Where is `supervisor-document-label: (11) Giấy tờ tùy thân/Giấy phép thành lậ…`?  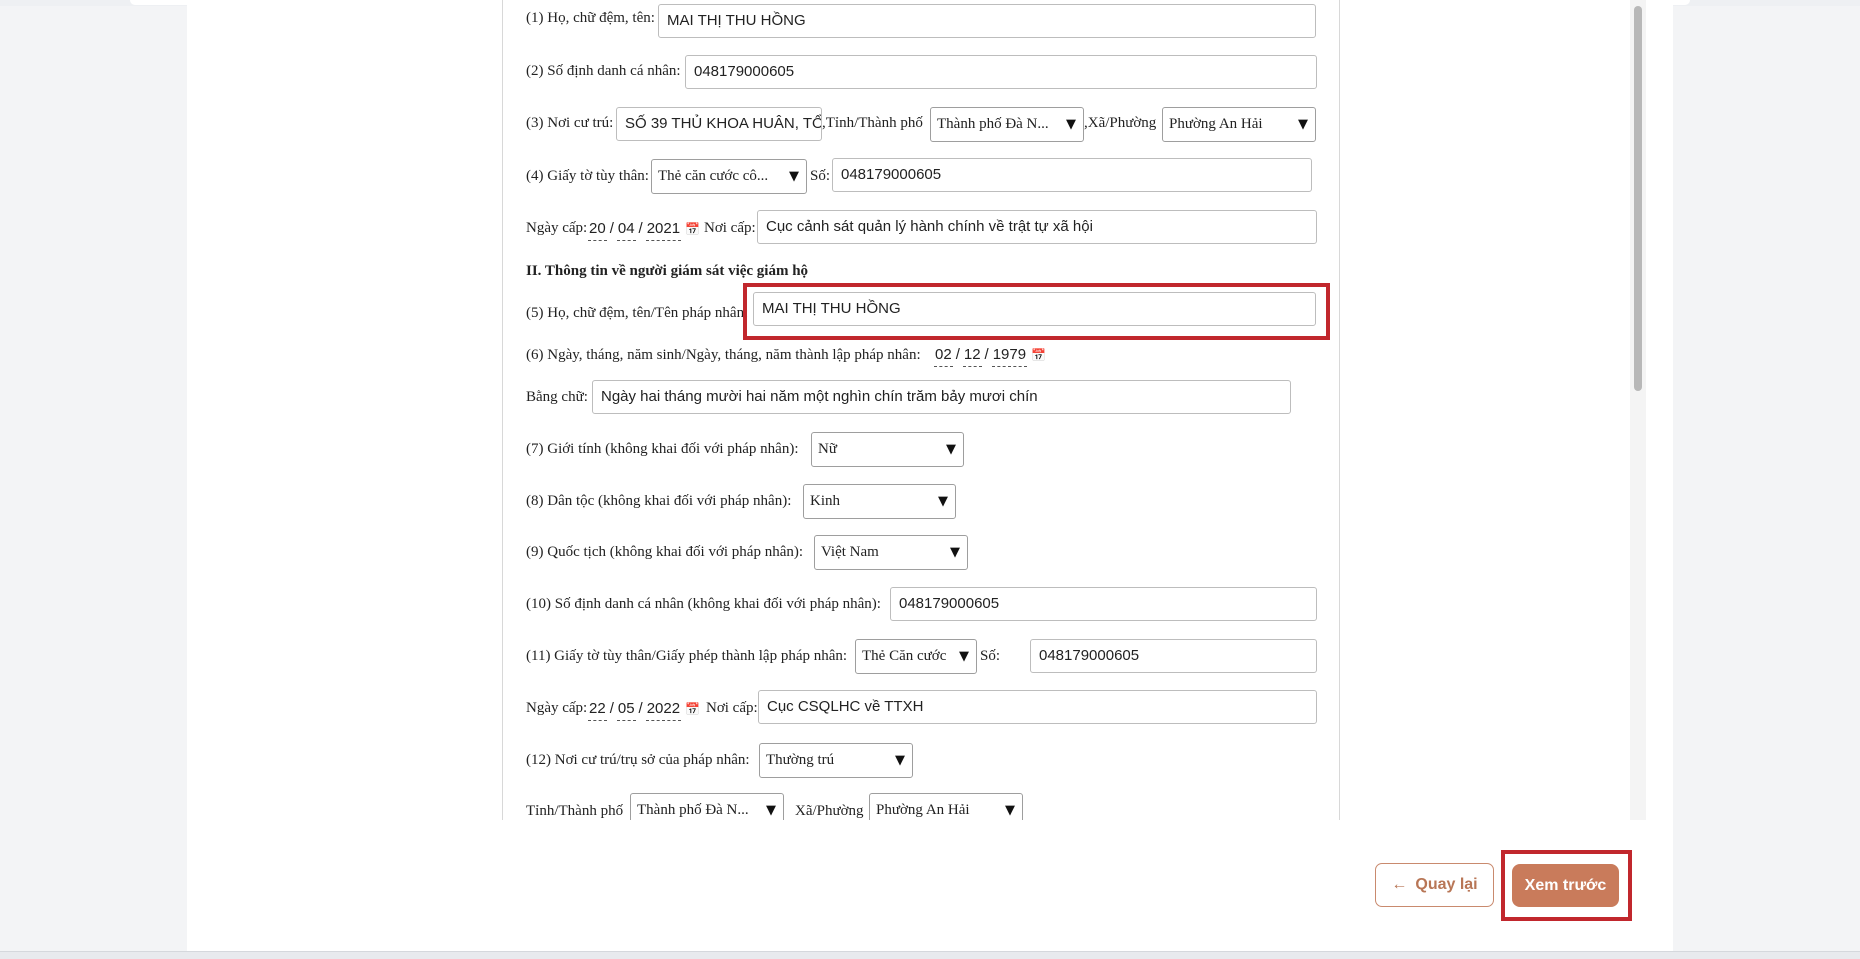 supervisor-document-label: (11) Giấy tờ tùy thân/Giấy phép thành lậ… is located at coordinates (687, 656).